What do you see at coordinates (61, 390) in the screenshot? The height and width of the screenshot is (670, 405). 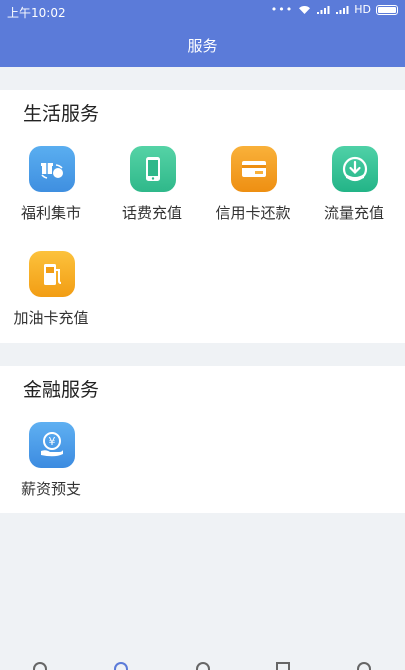 I see `section-title: 金融服务` at bounding box center [61, 390].